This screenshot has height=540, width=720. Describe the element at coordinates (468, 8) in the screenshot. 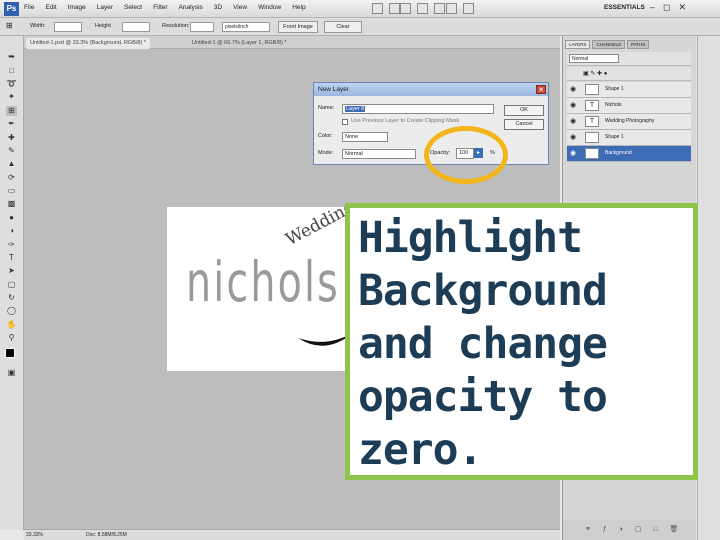

I see `screen-mode-icon` at that location.